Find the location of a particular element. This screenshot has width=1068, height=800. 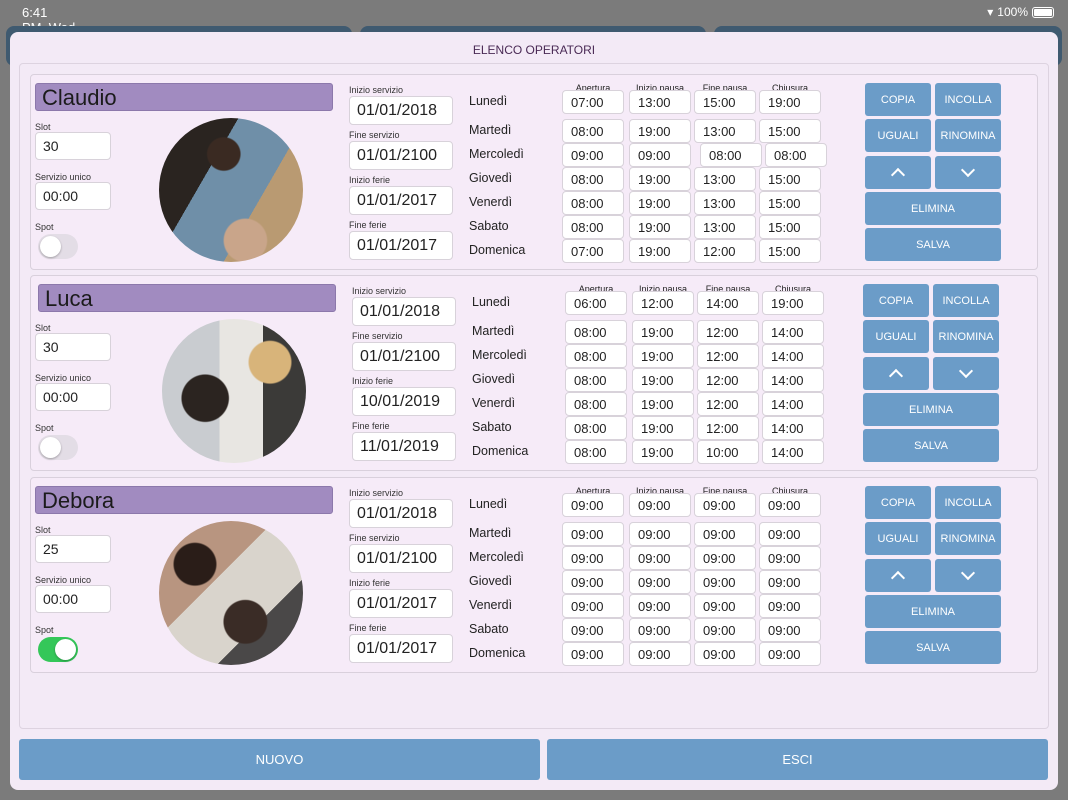

operator-name: Claudio is located at coordinates (184, 97).